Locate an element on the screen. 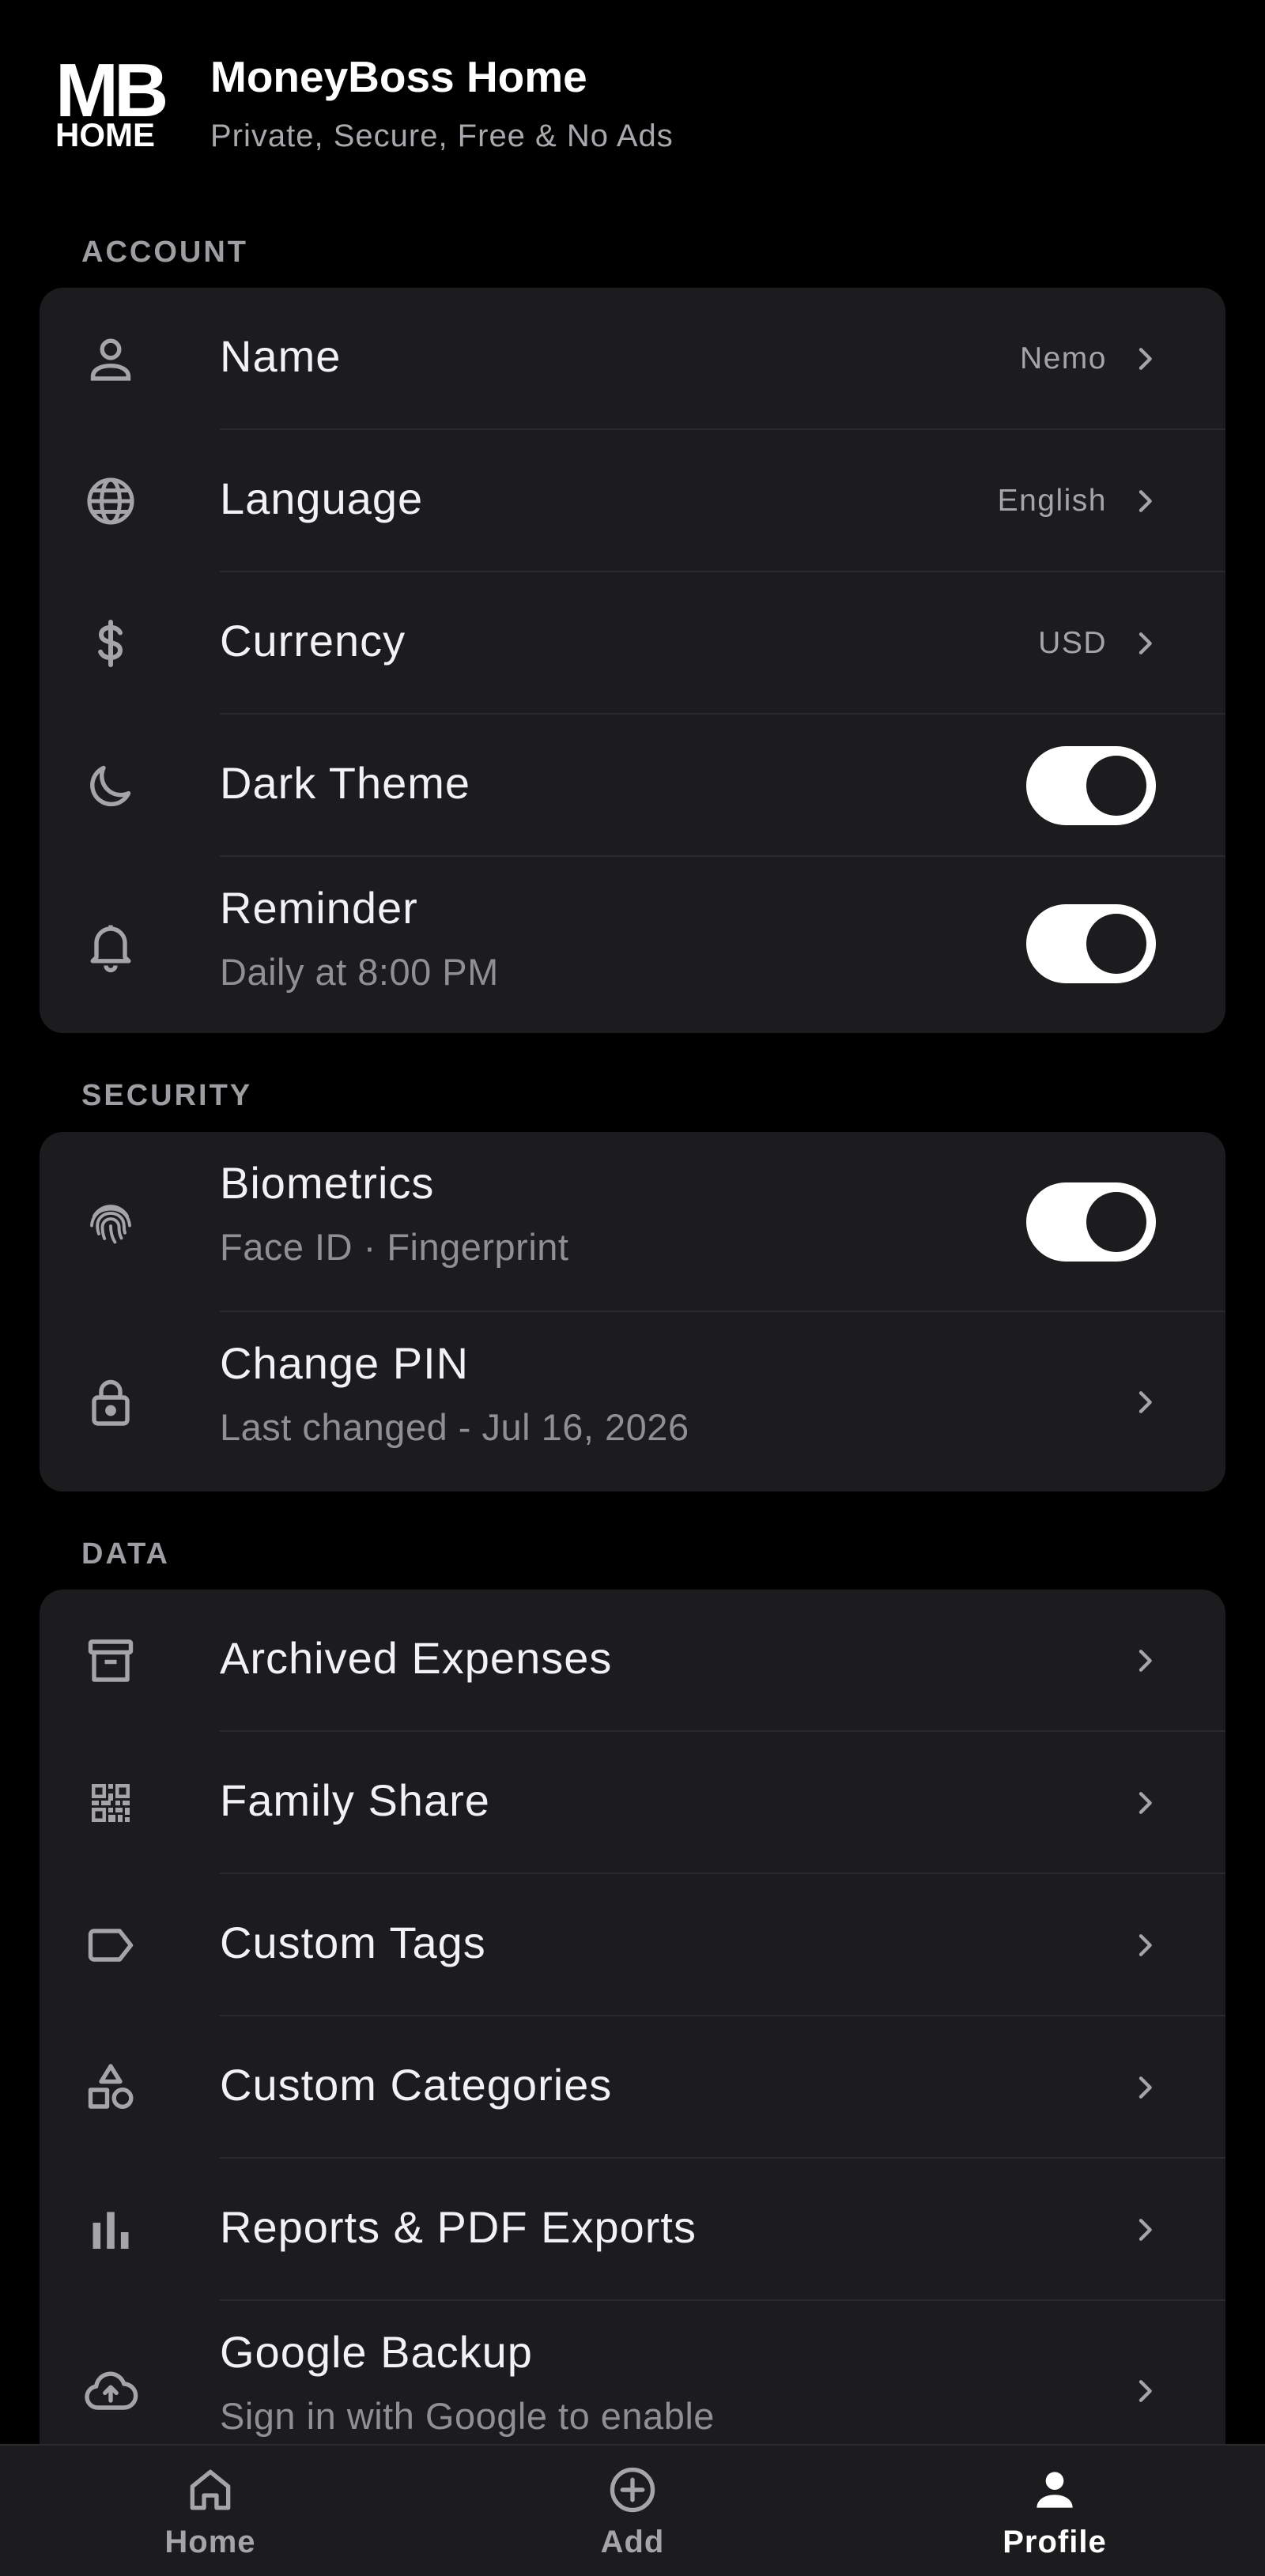  profile-icon is located at coordinates (1055, 2490).